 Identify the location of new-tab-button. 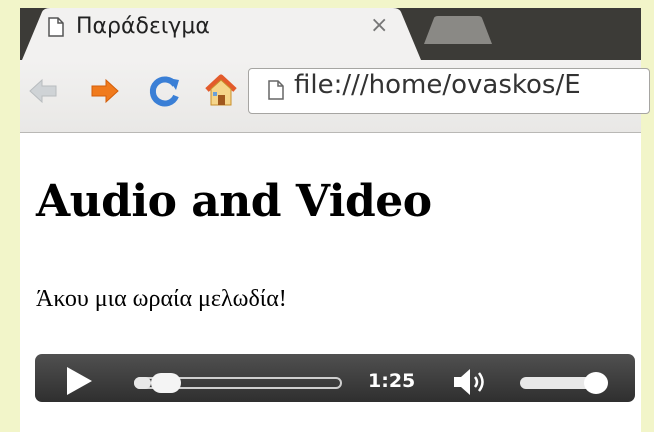
(460, 30).